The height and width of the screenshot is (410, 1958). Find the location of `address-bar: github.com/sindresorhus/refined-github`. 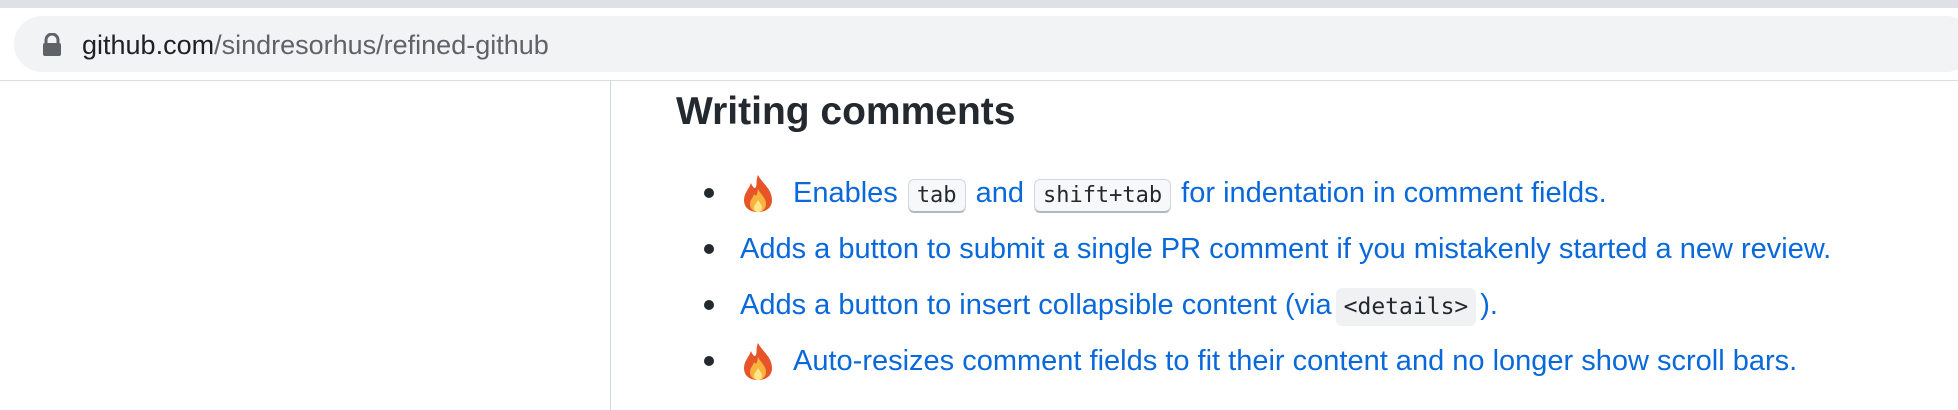

address-bar: github.com/sindresorhus/refined-github is located at coordinates (986, 44).